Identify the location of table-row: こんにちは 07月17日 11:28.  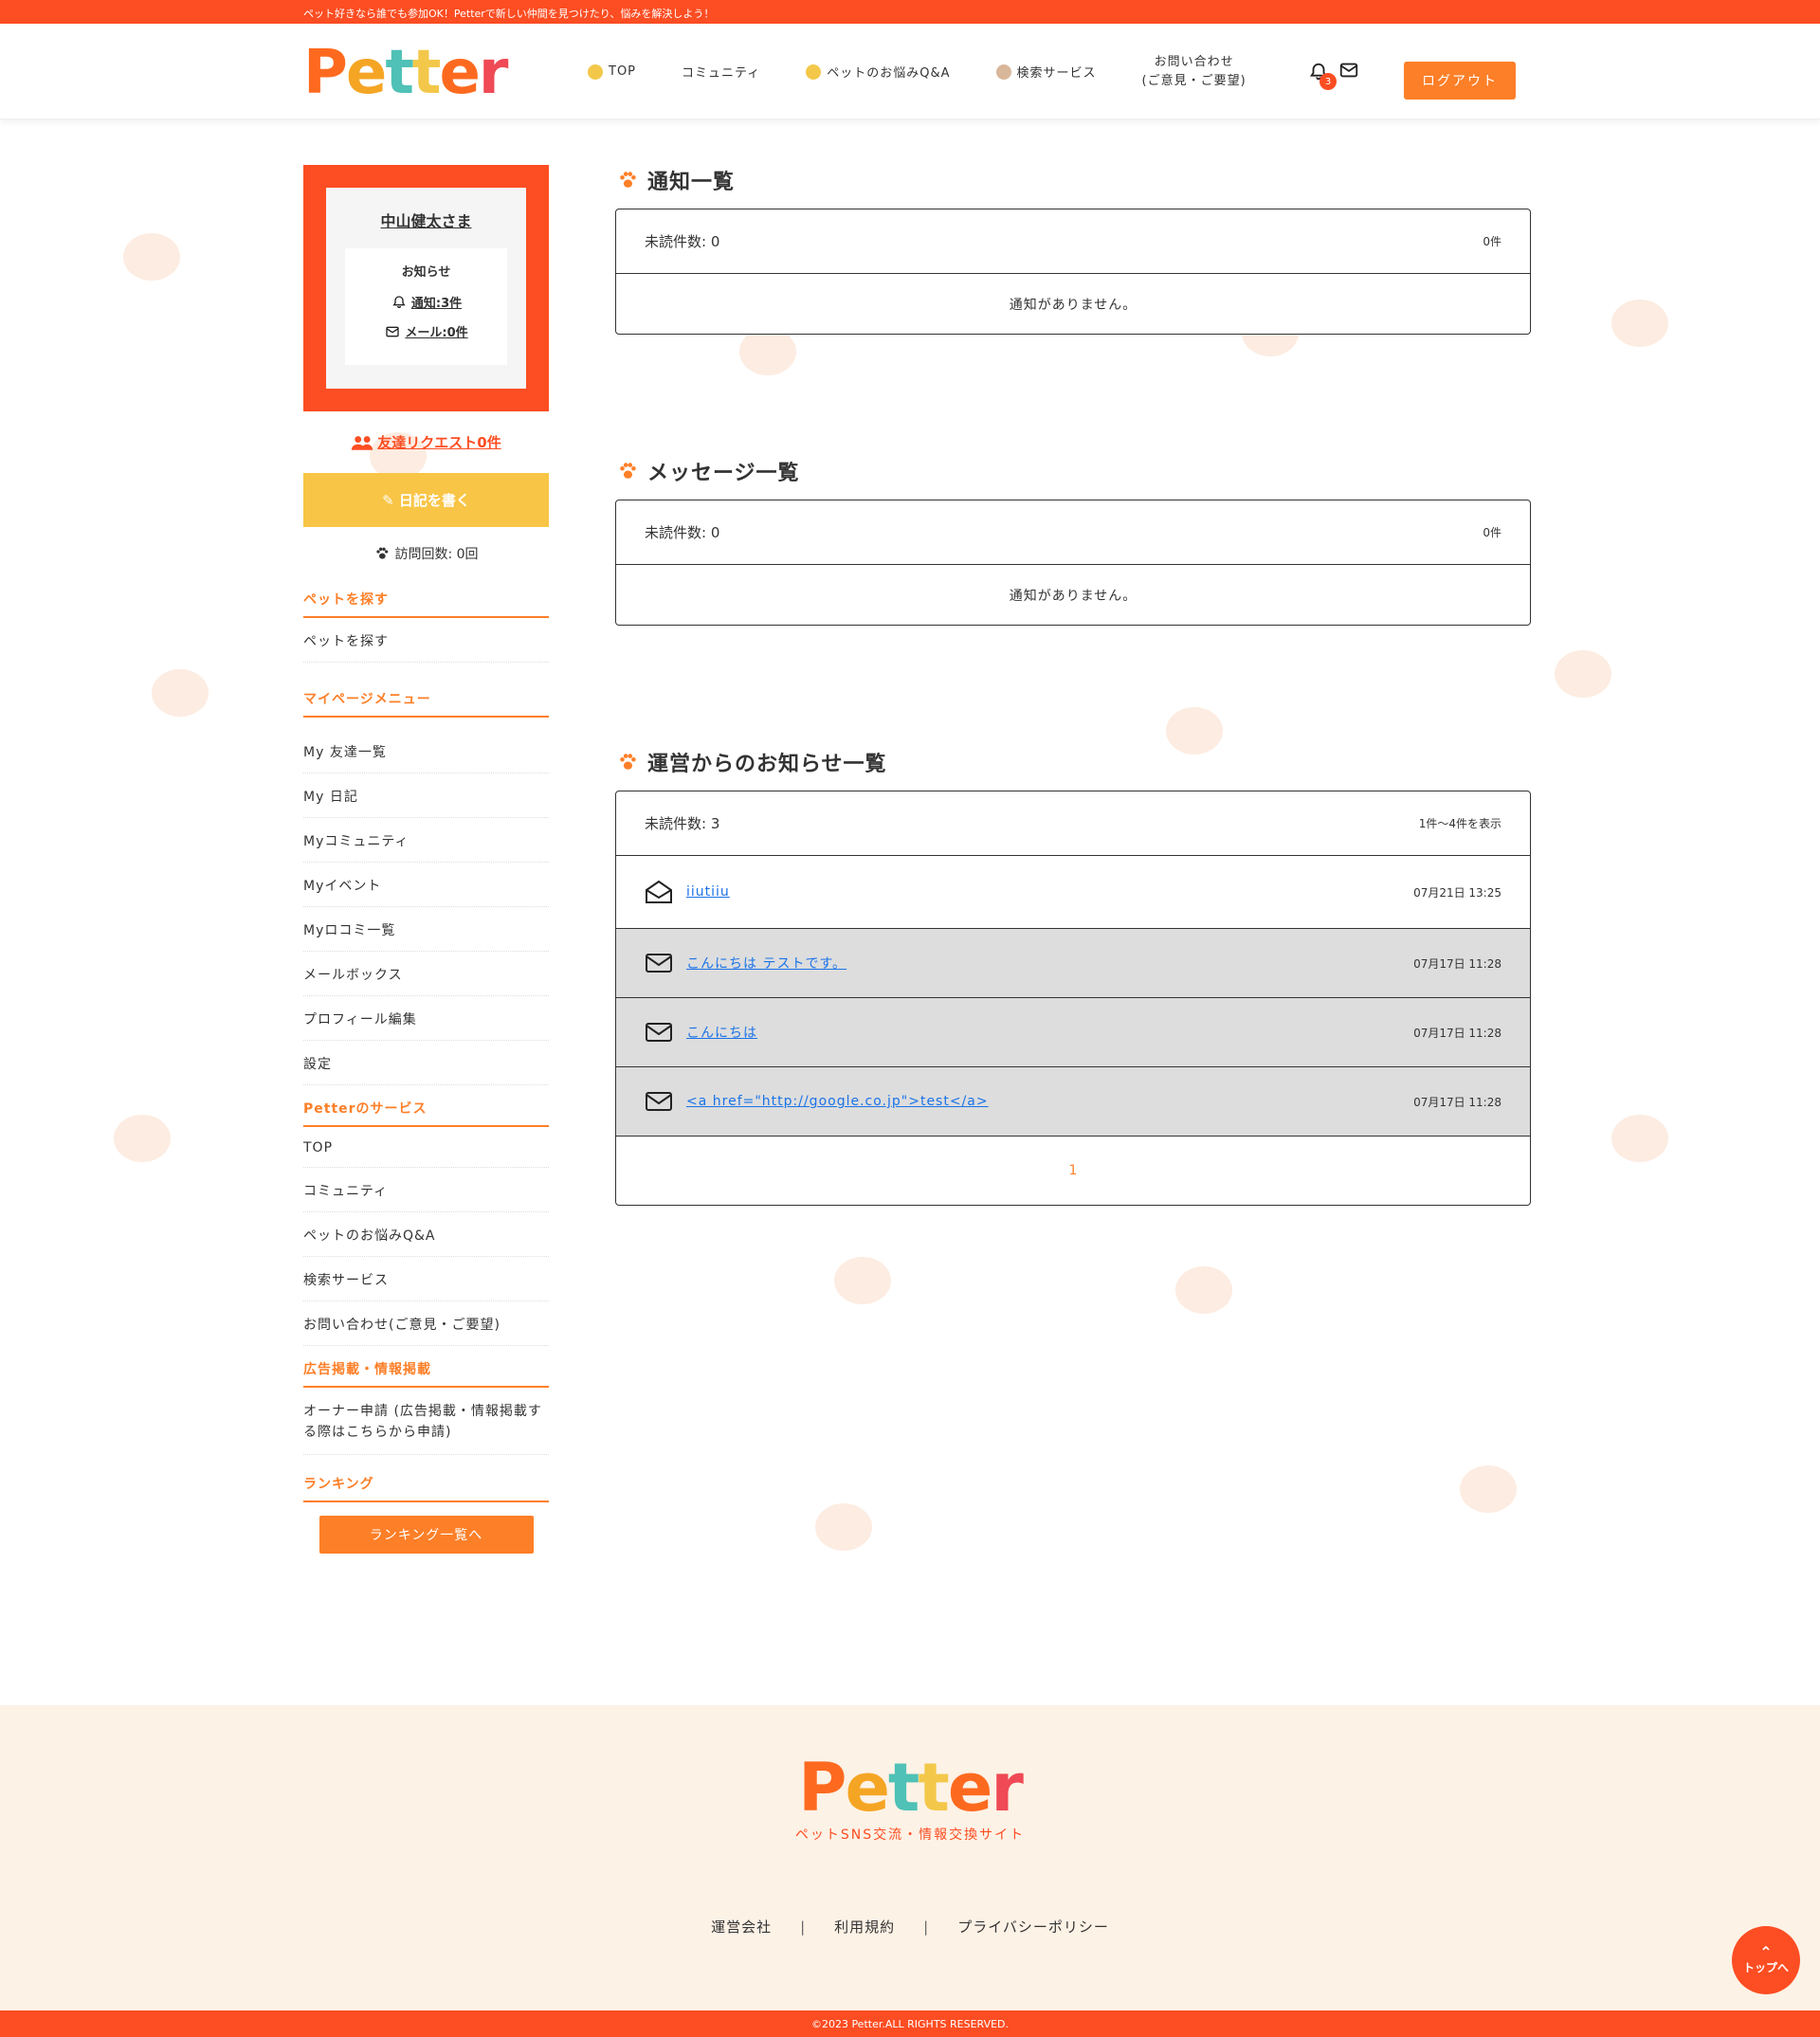
(1073, 1032).